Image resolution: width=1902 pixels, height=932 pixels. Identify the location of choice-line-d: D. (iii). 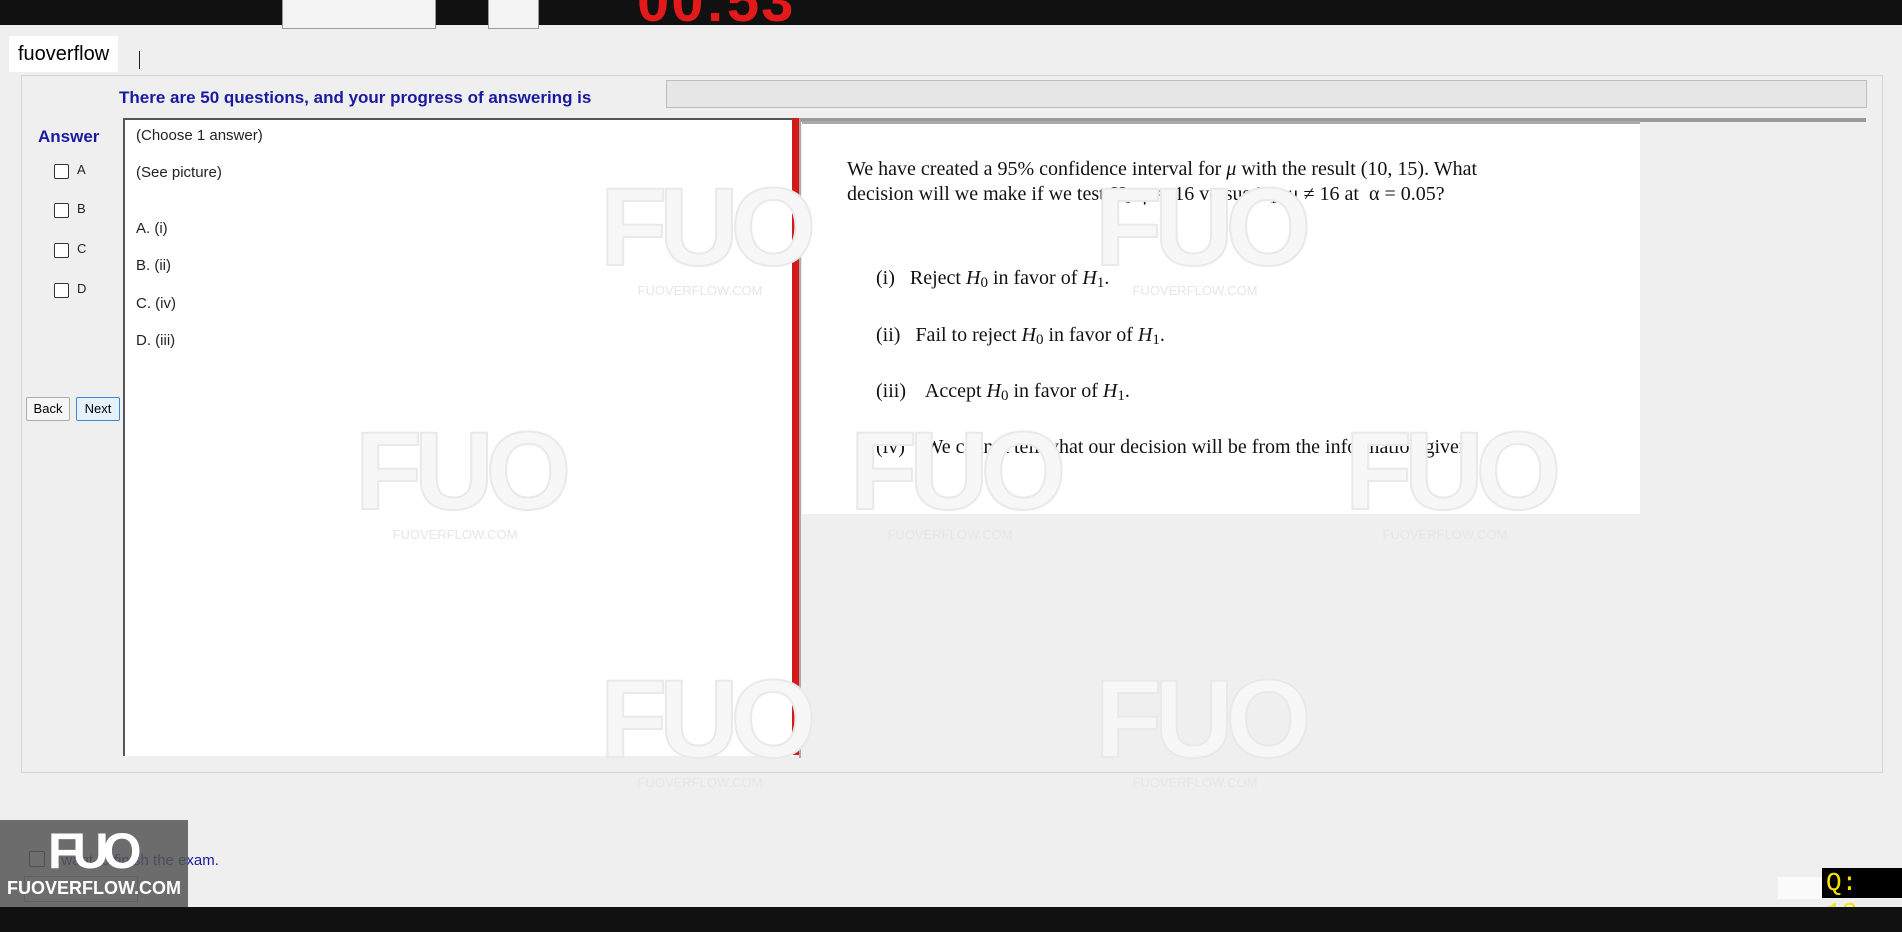
(156, 340).